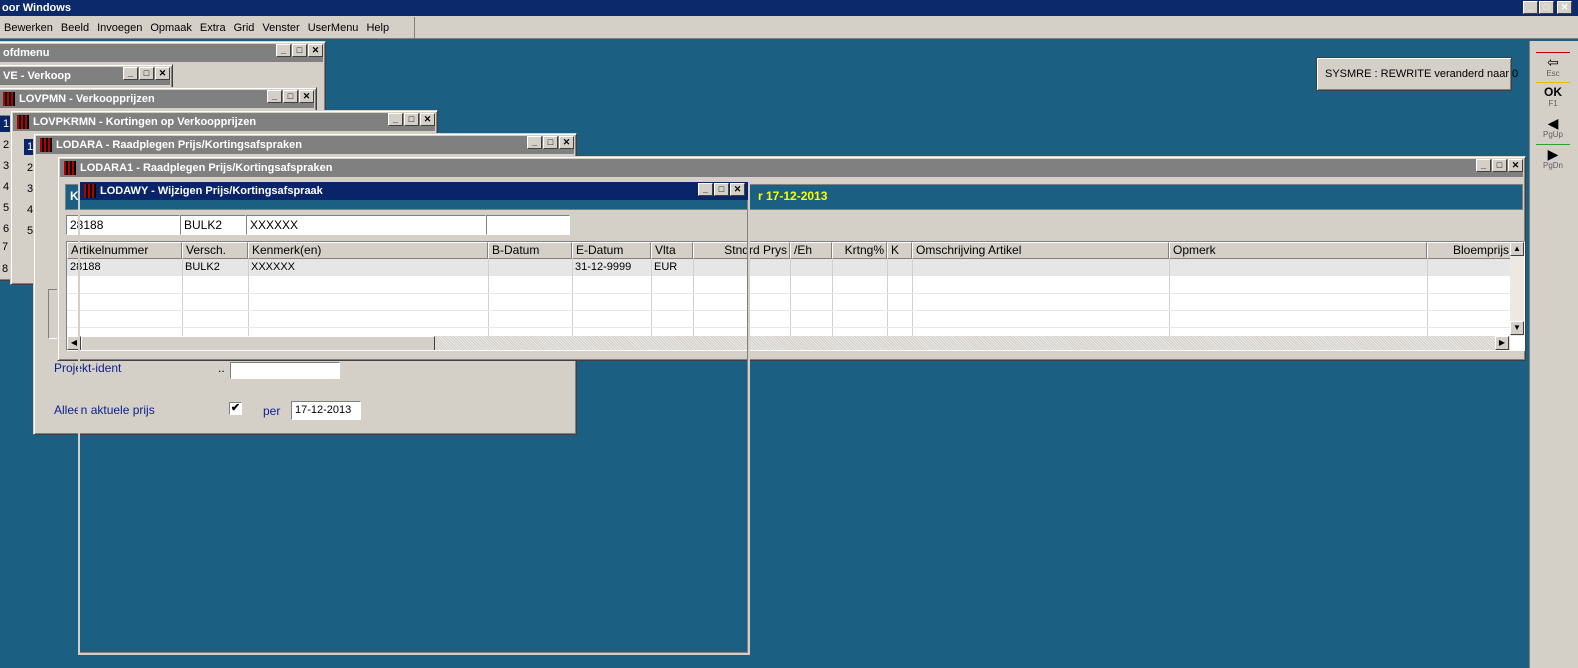 This screenshot has height=668, width=1578. Describe the element at coordinates (1552, 165) in the screenshot. I see `page-down-label: PgDn` at that location.